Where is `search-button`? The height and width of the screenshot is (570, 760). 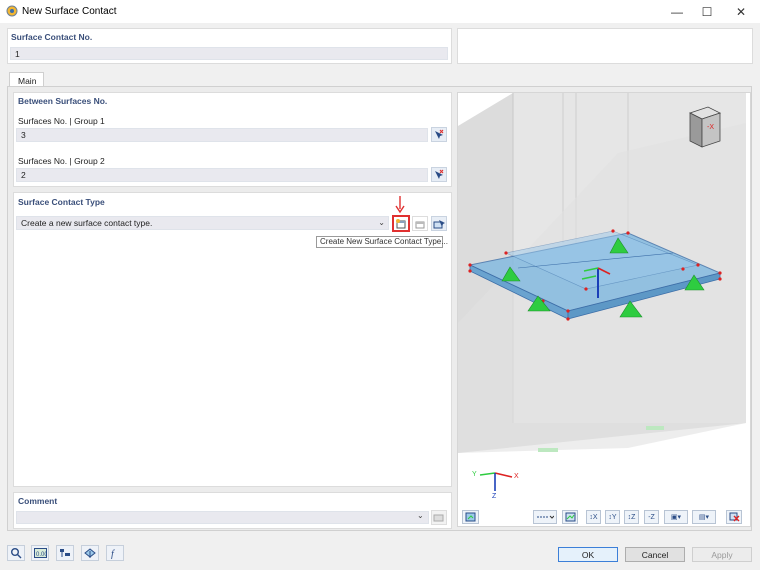
search-button is located at coordinates (16, 553).